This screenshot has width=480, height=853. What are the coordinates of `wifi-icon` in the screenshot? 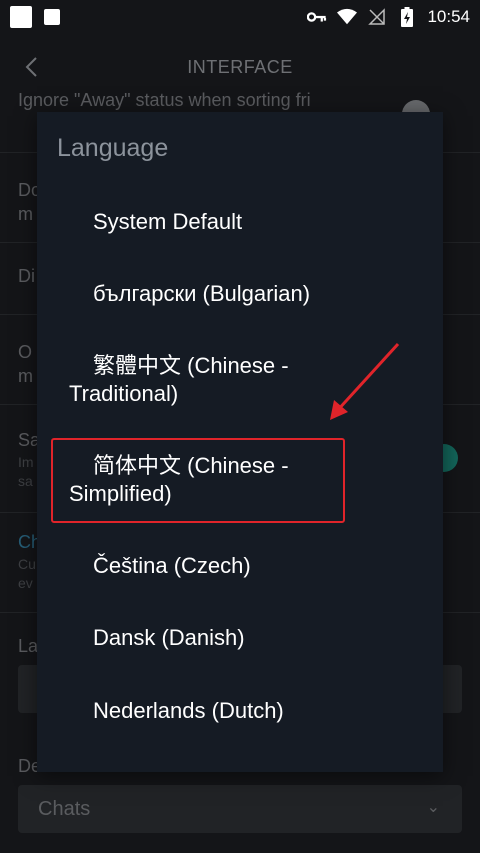 It's located at (347, 17).